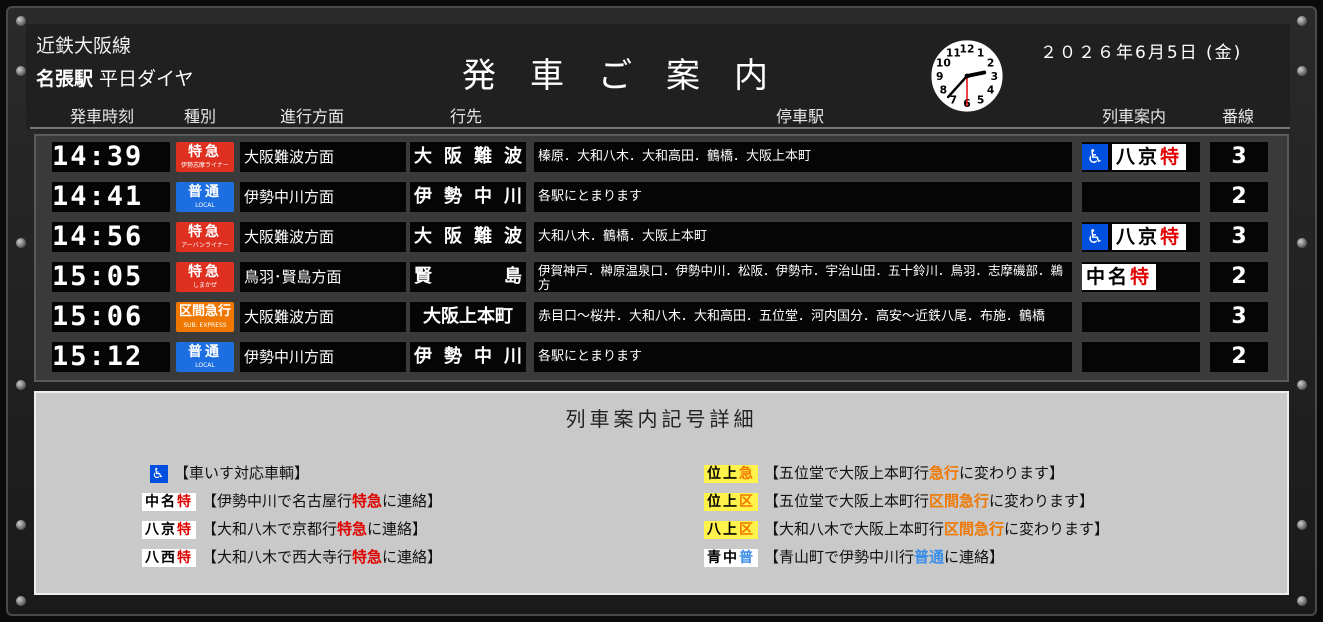 This screenshot has height=622, width=1323. Describe the element at coordinates (242, 473) in the screenshot. I see `legend-text: 【車いす対応車輌】` at that location.